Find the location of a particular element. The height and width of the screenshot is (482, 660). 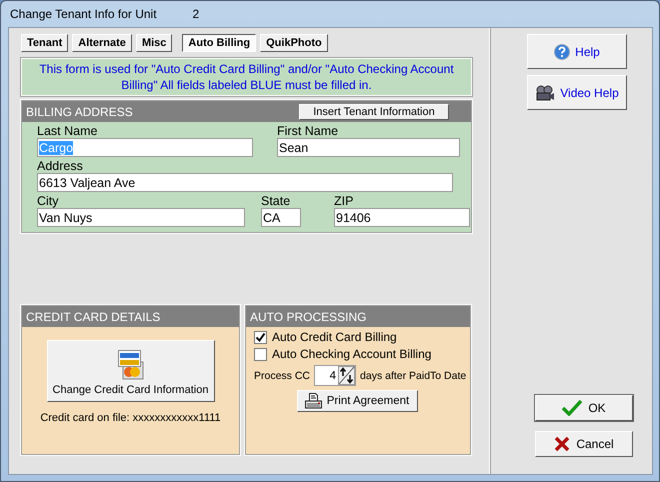

spin-arrows-icon is located at coordinates (347, 375).